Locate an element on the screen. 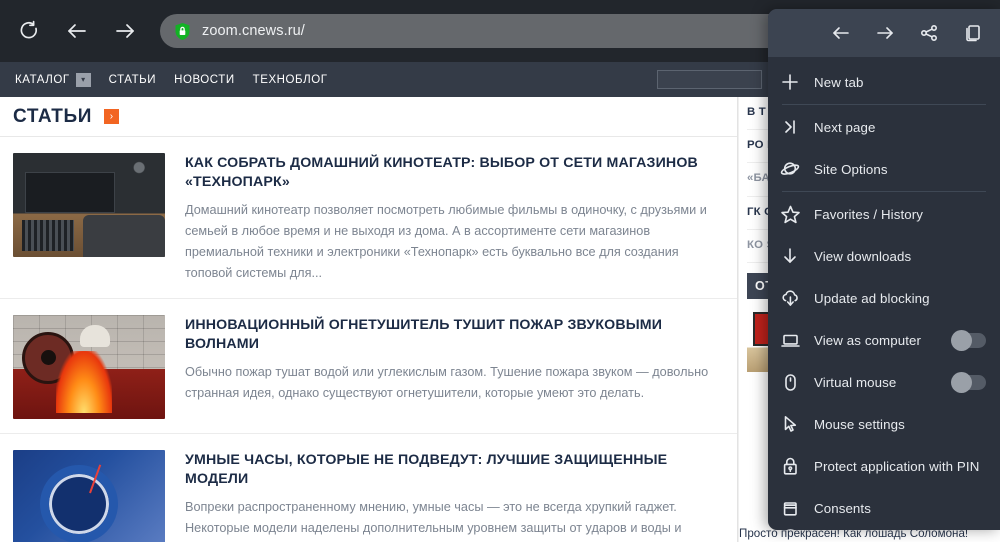 This screenshot has width=1000, height=542. share-icon is located at coordinates (929, 33).